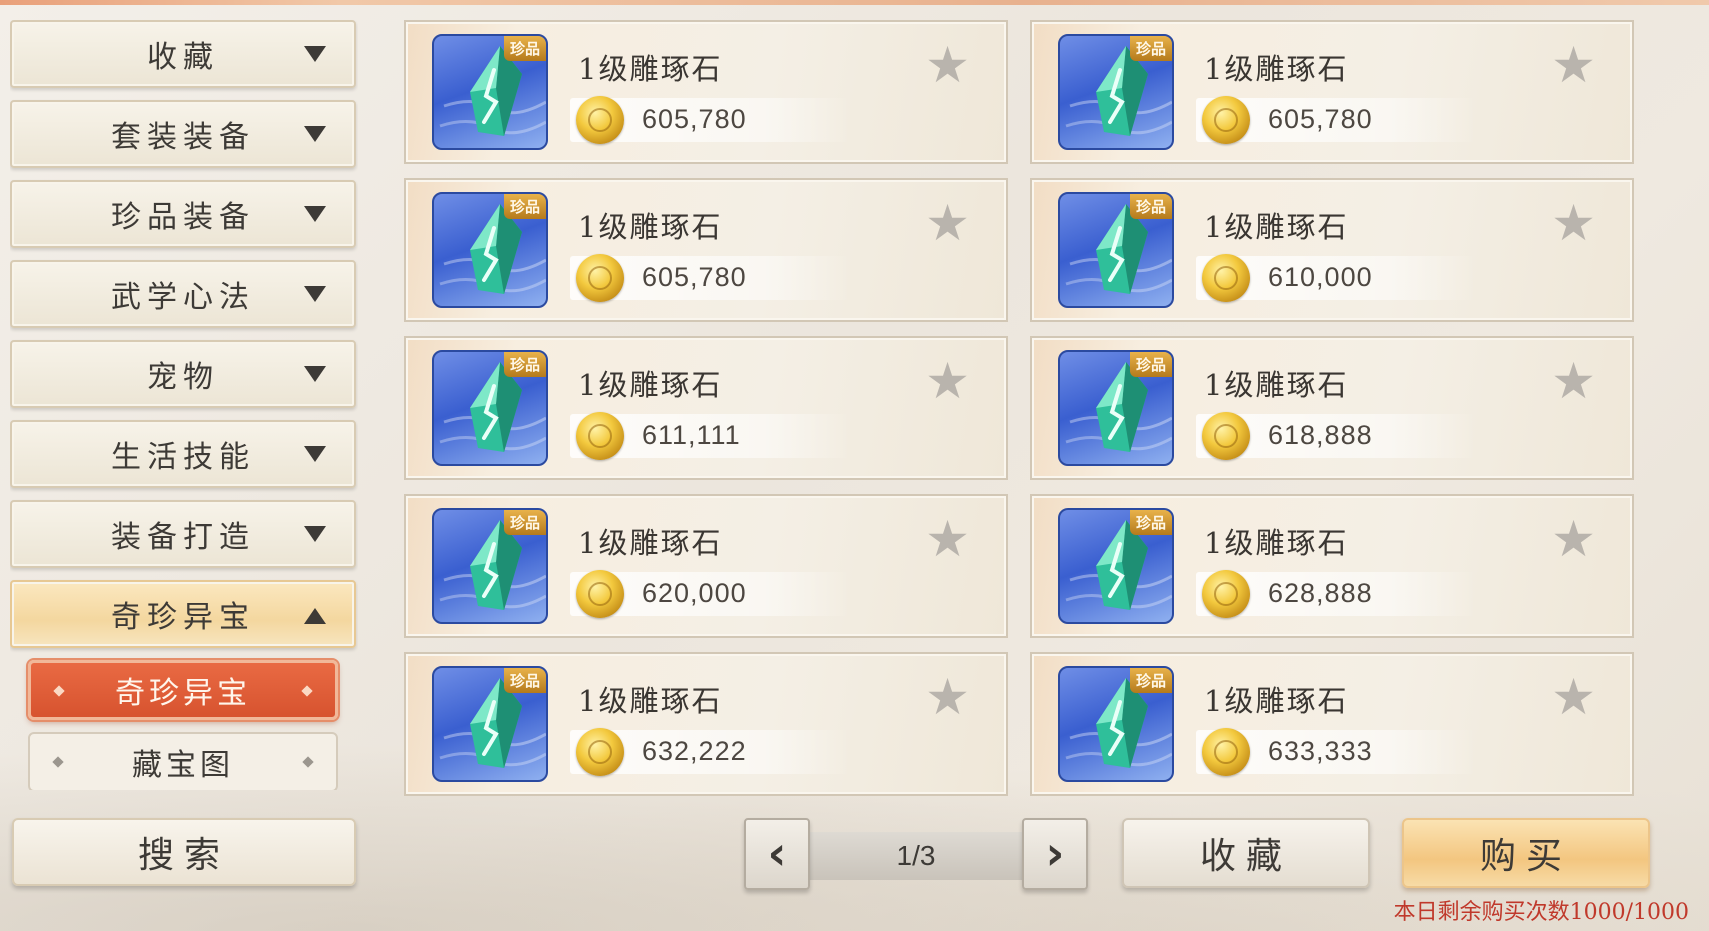 The image size is (1709, 931). Describe the element at coordinates (183, 217) in the screenshot. I see `category-label: 珍品装备` at that location.